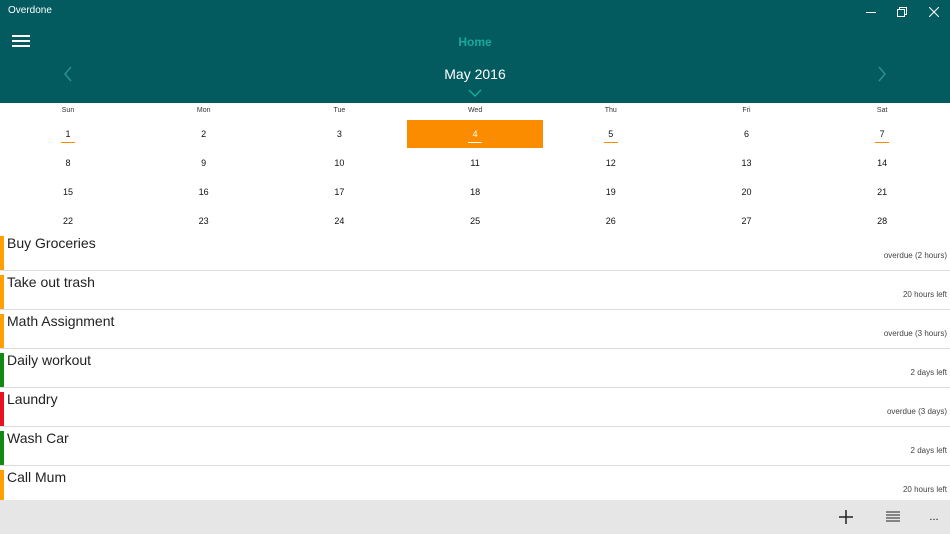 Image resolution: width=950 pixels, height=534 pixels. I want to click on calendar-day: 1, so click(68, 134).